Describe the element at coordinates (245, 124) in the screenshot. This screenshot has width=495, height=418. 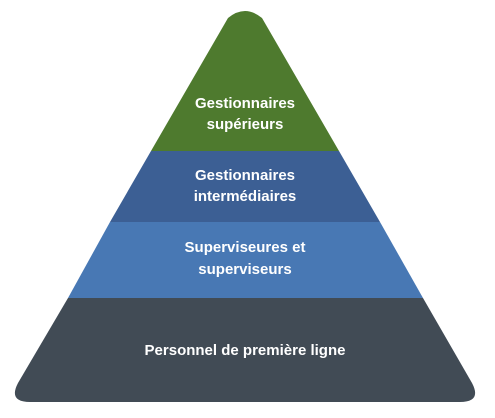
I see `tier-top-label-line-2: supérieurs` at that location.